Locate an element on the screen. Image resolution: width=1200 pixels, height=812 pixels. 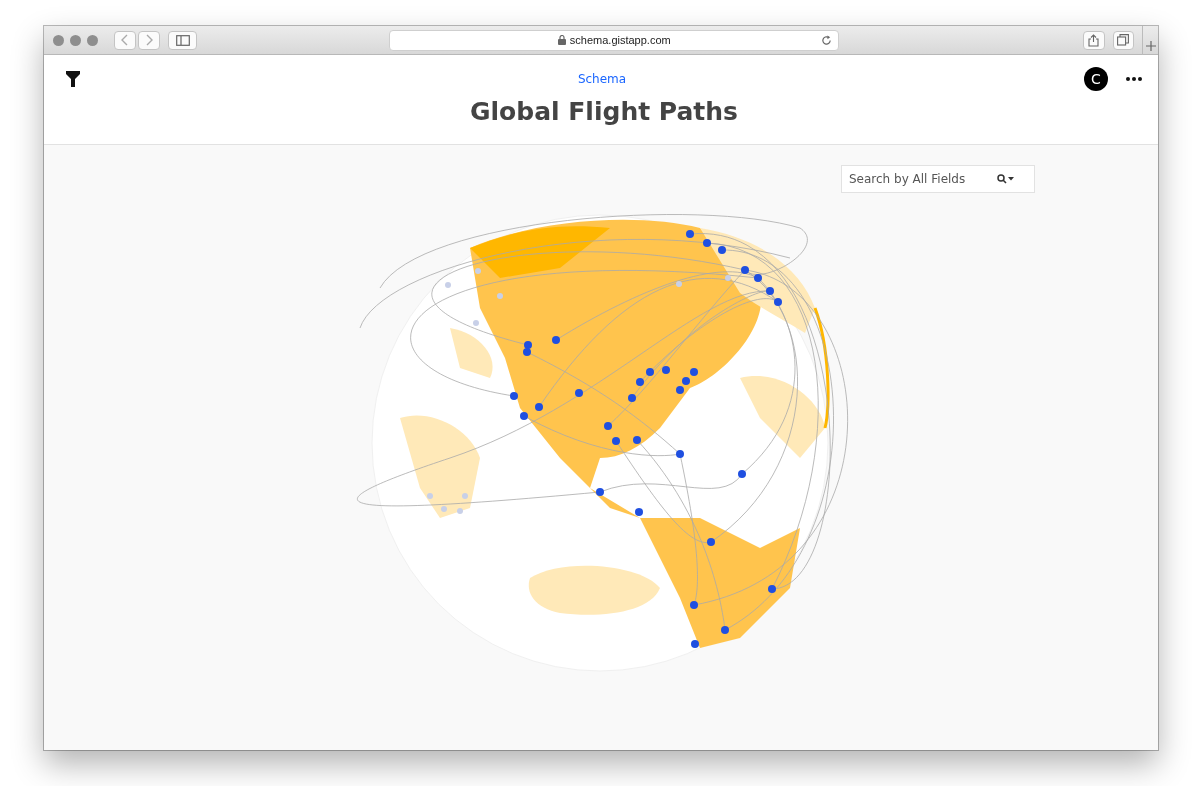
sidebar-button is located at coordinates (183, 40).